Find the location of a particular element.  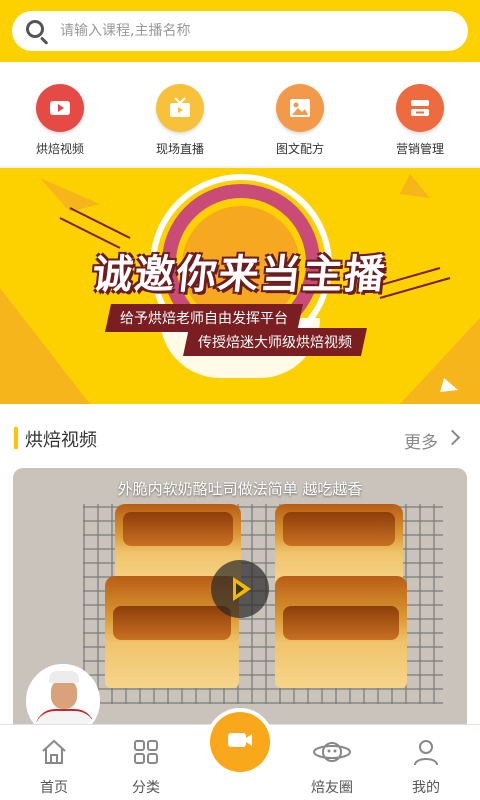

tab-home: 首页 is located at coordinates (54, 762).